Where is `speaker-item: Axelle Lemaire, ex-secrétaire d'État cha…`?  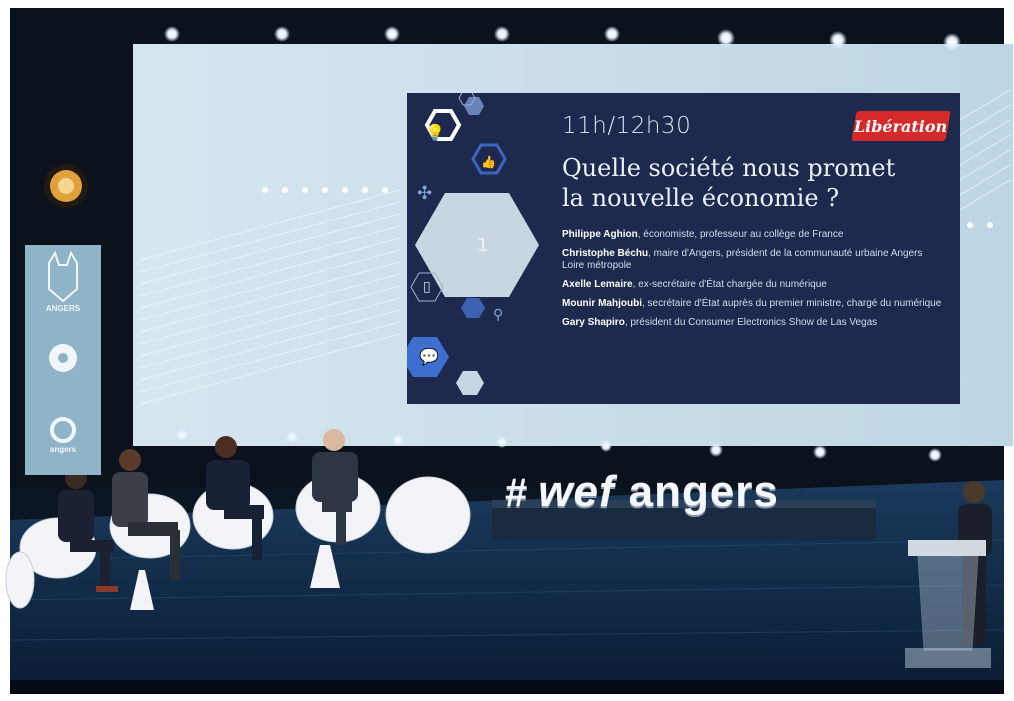 speaker-item: Axelle Lemaire, ex-secrétaire d'État cha… is located at coordinates (694, 284).